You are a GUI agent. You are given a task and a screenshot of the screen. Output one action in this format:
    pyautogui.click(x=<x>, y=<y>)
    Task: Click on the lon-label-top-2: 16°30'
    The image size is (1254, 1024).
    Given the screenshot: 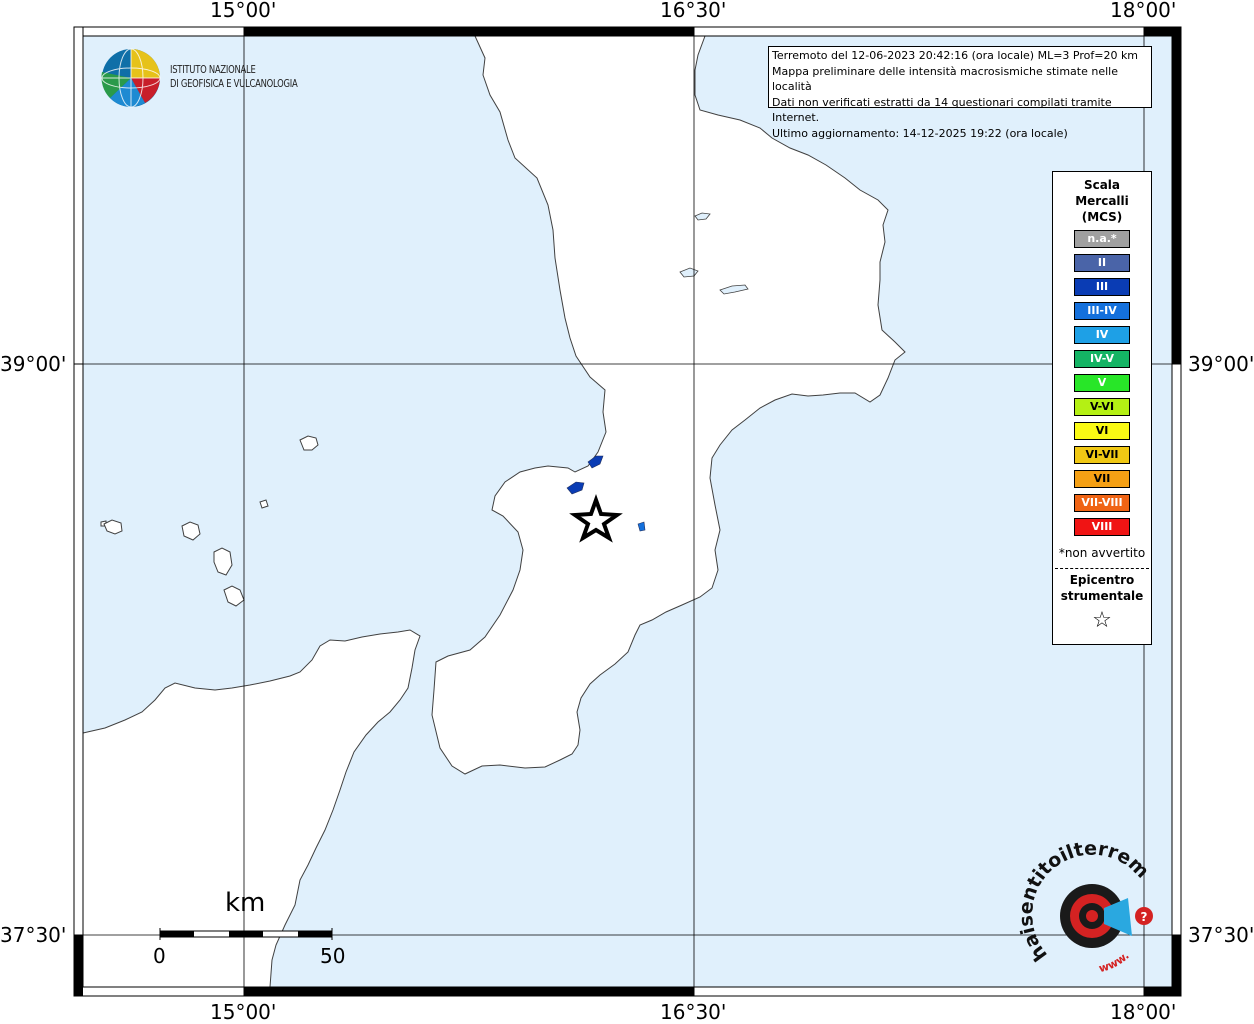 What is the action you would take?
    pyautogui.click(x=693, y=11)
    